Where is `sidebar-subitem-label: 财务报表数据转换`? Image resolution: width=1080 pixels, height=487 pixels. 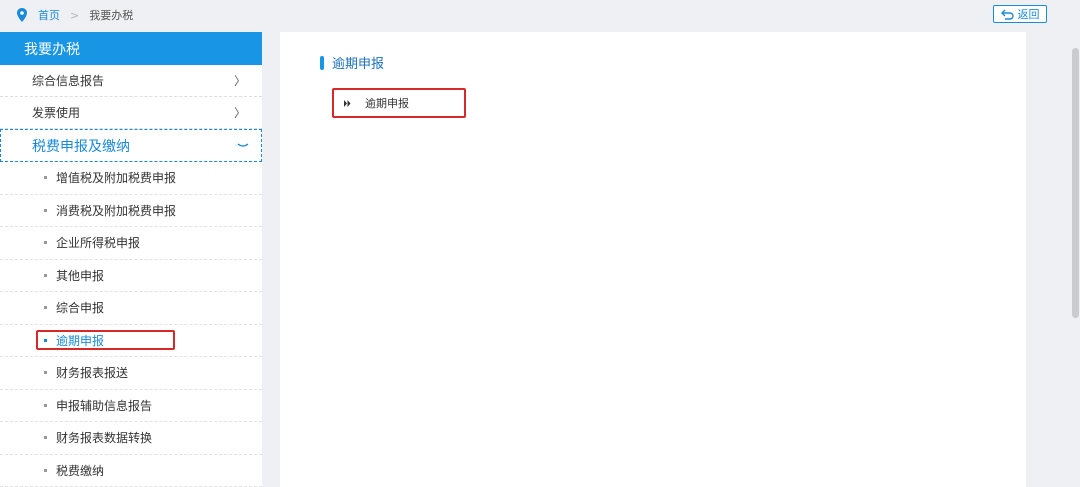 sidebar-subitem-label: 财务报表数据转换 is located at coordinates (104, 438).